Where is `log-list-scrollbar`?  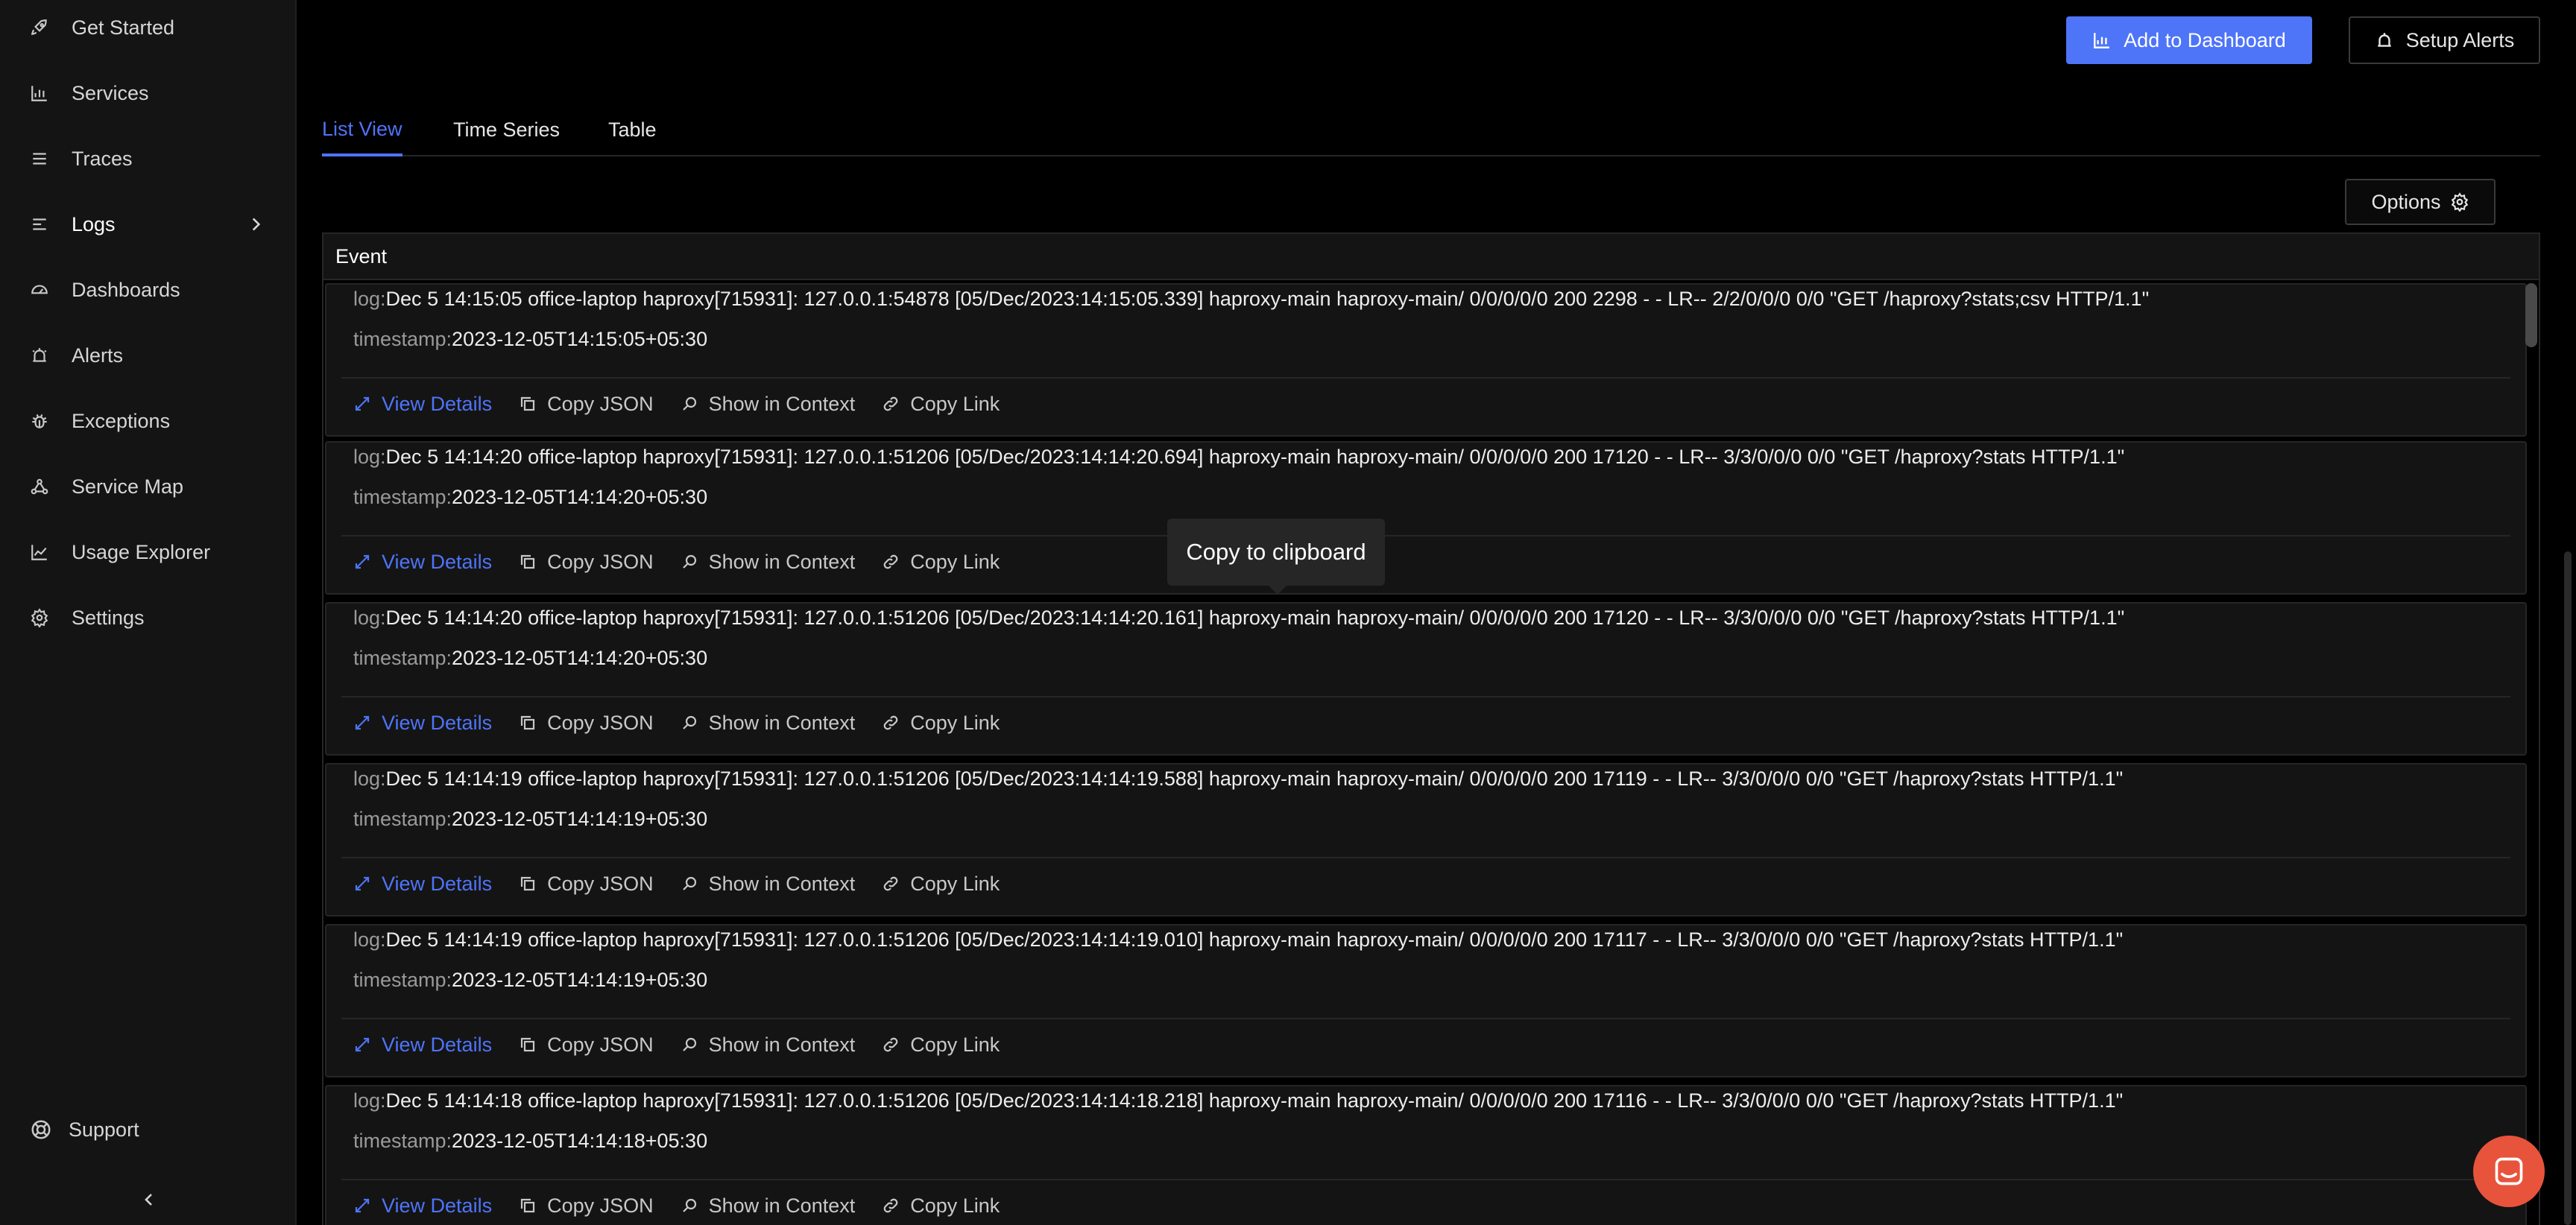 log-list-scrollbar is located at coordinates (2531, 315).